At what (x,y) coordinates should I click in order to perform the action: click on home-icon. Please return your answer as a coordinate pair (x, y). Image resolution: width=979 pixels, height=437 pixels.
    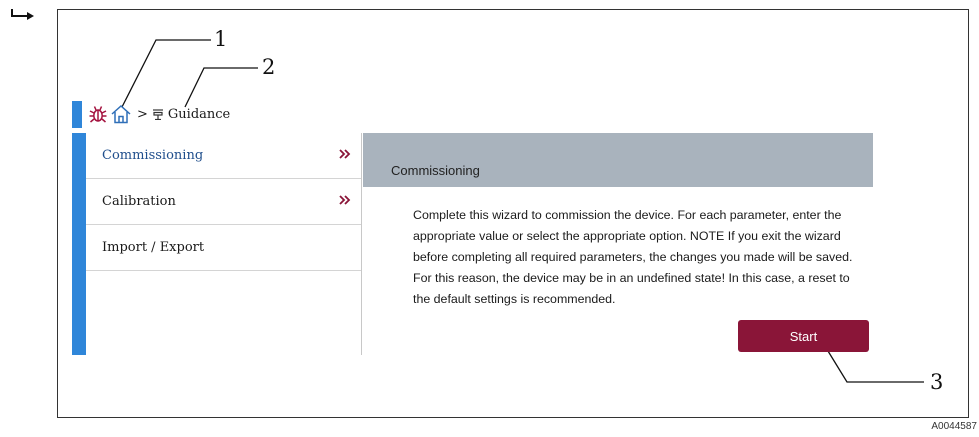
    Looking at the image, I should click on (121, 114).